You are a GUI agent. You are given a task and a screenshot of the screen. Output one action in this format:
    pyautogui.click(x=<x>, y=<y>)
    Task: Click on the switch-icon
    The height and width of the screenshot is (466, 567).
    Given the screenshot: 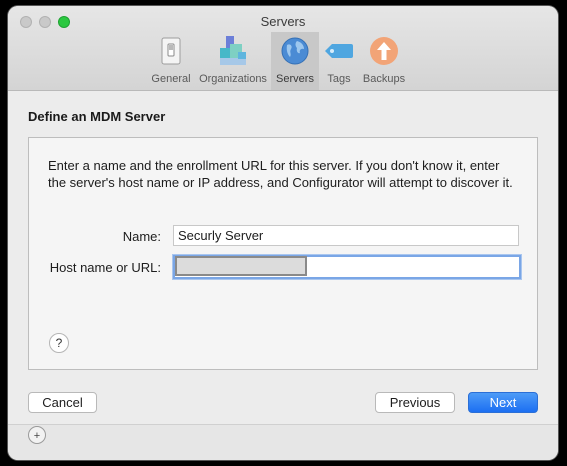 What is the action you would take?
    pyautogui.click(x=171, y=51)
    